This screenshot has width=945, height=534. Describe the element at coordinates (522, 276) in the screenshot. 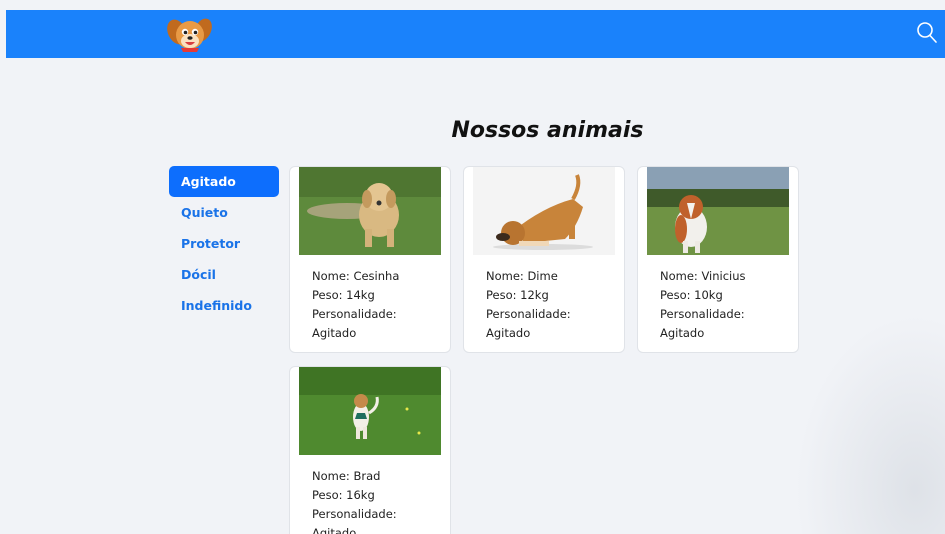

I see `animal-name: Nome: Dime` at that location.